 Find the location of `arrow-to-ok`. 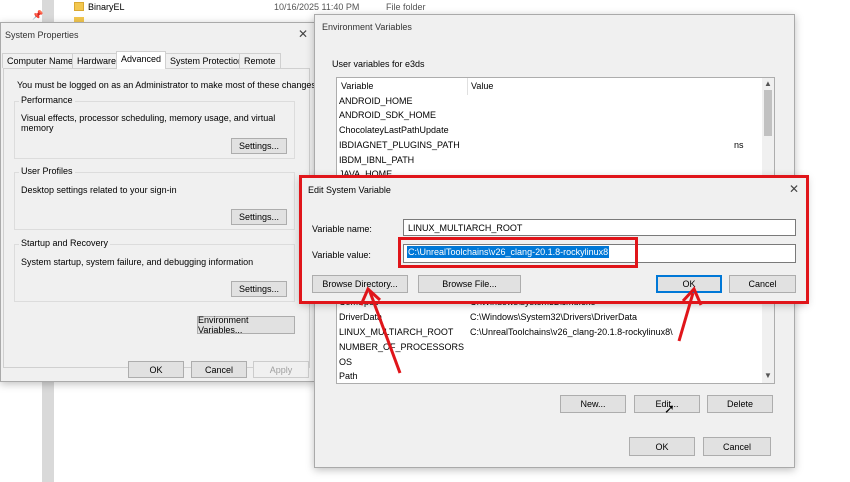

arrow-to-ok is located at coordinates (690, 314).